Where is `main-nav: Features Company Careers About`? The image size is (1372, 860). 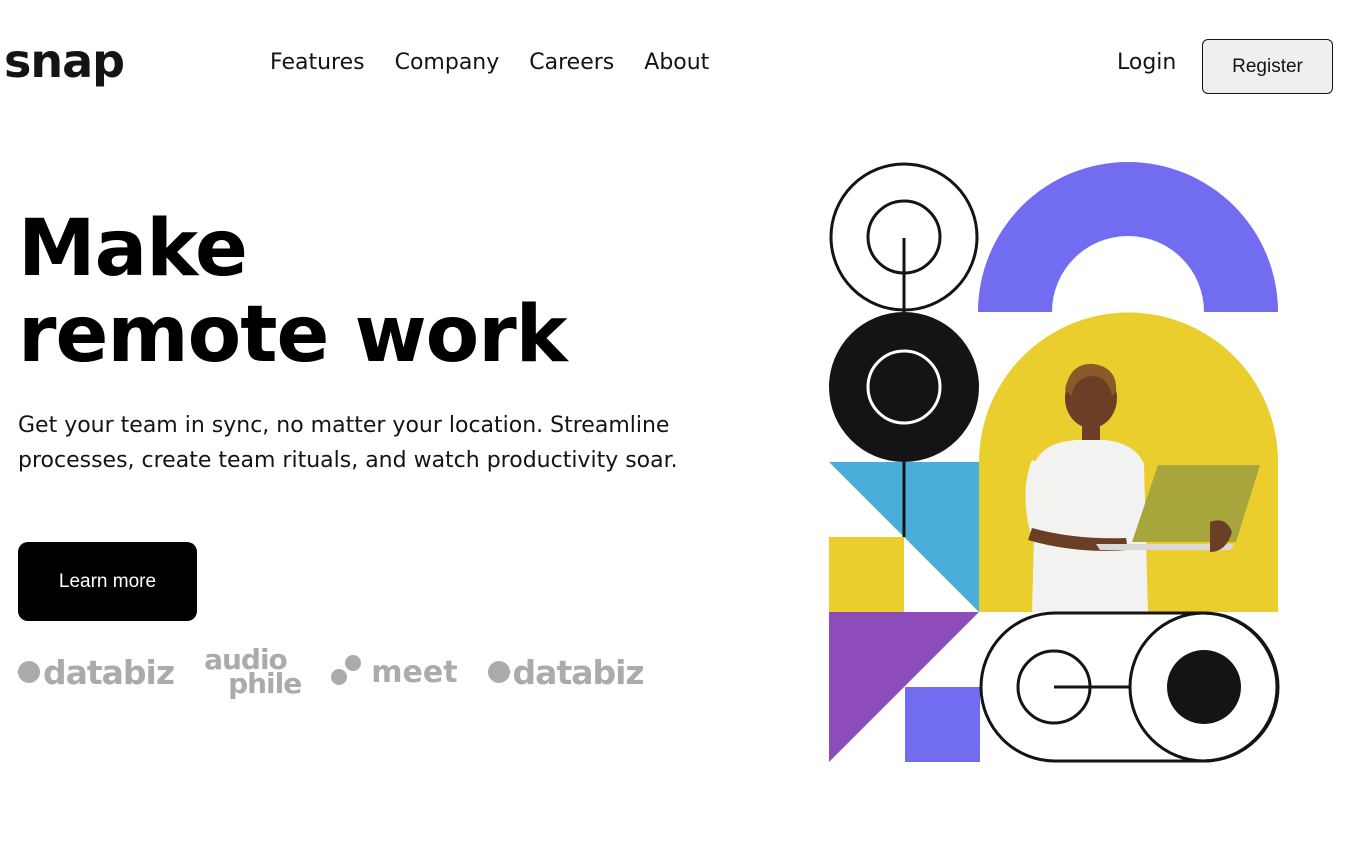
main-nav: Features Company Careers About is located at coordinates (489, 63).